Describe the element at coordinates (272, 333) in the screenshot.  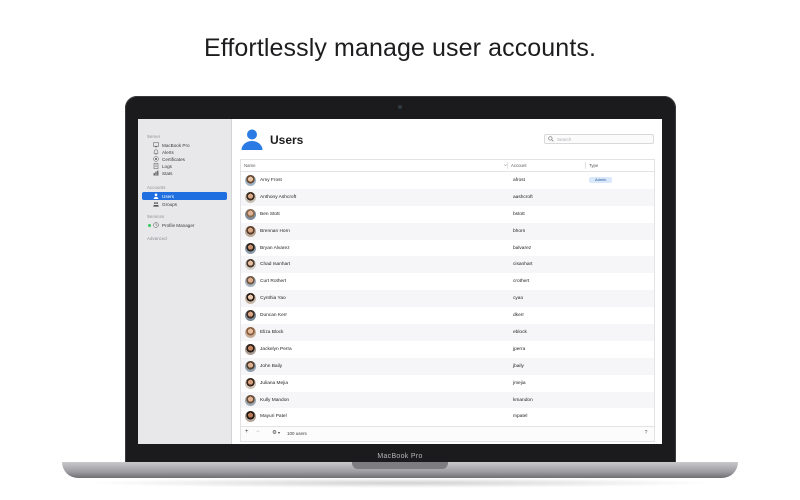
I see `user-name: Eliza Block` at that location.